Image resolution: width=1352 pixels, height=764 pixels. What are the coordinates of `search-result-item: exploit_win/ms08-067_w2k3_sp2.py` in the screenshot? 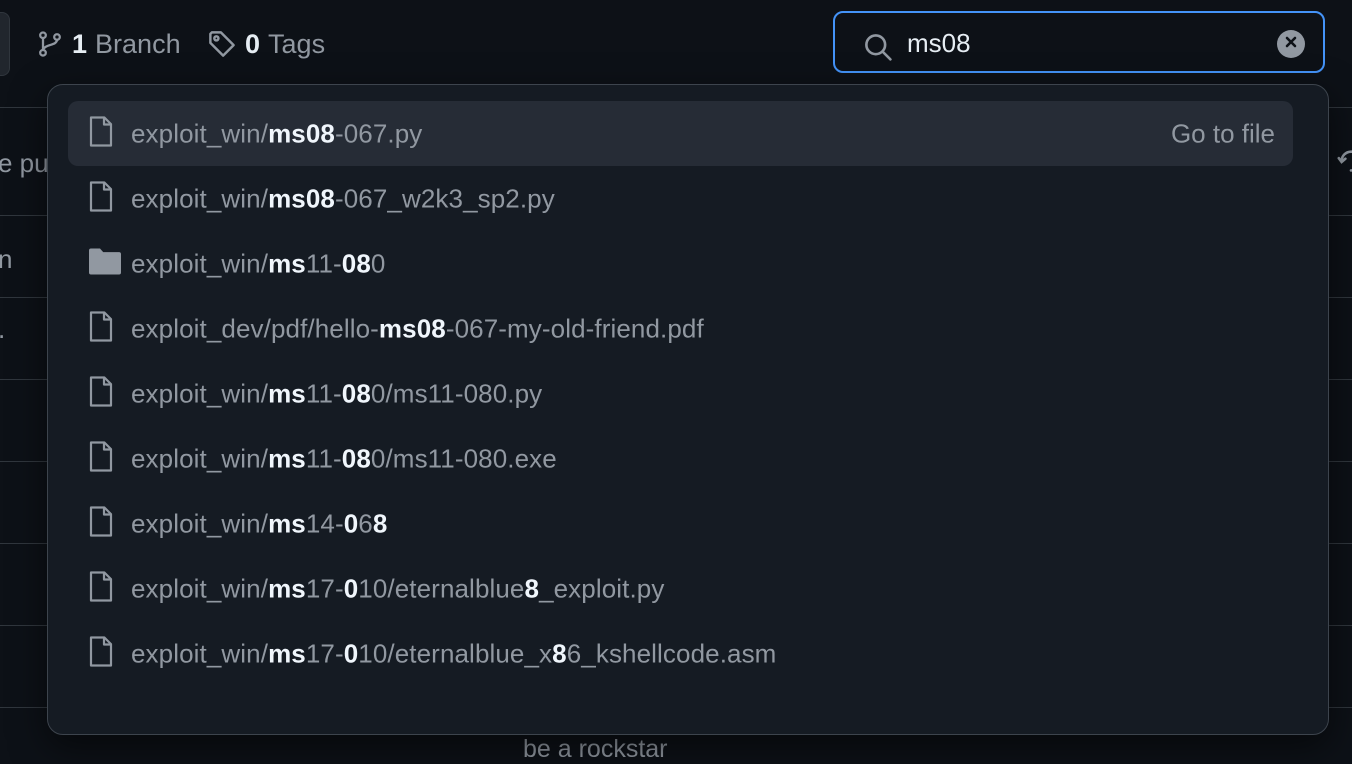 It's located at (680, 198).